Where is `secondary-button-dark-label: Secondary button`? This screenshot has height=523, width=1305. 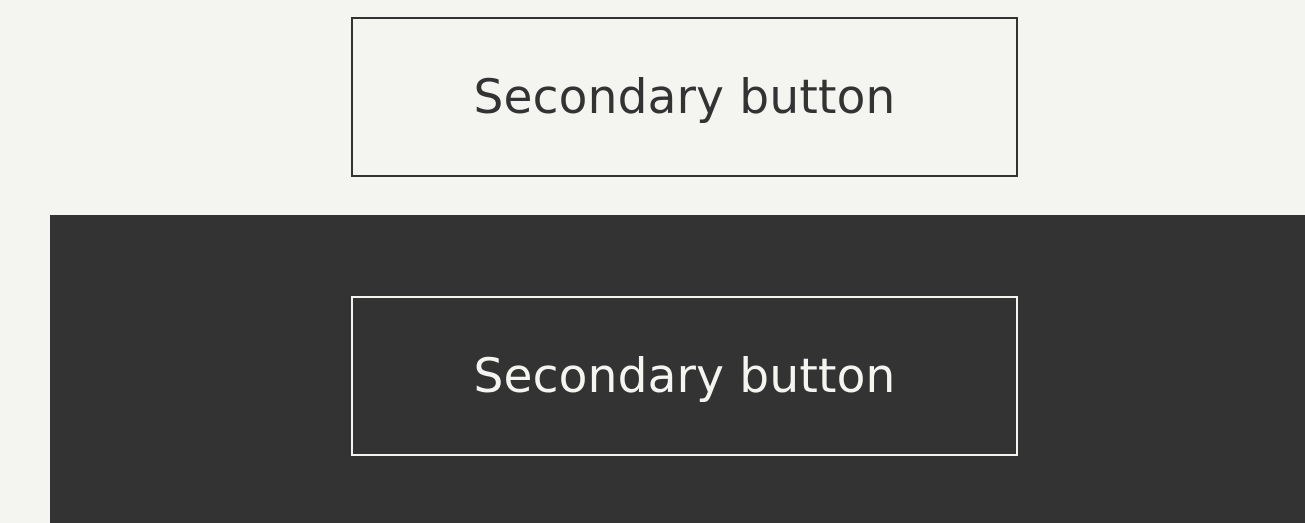 secondary-button-dark-label: Secondary button is located at coordinates (684, 376).